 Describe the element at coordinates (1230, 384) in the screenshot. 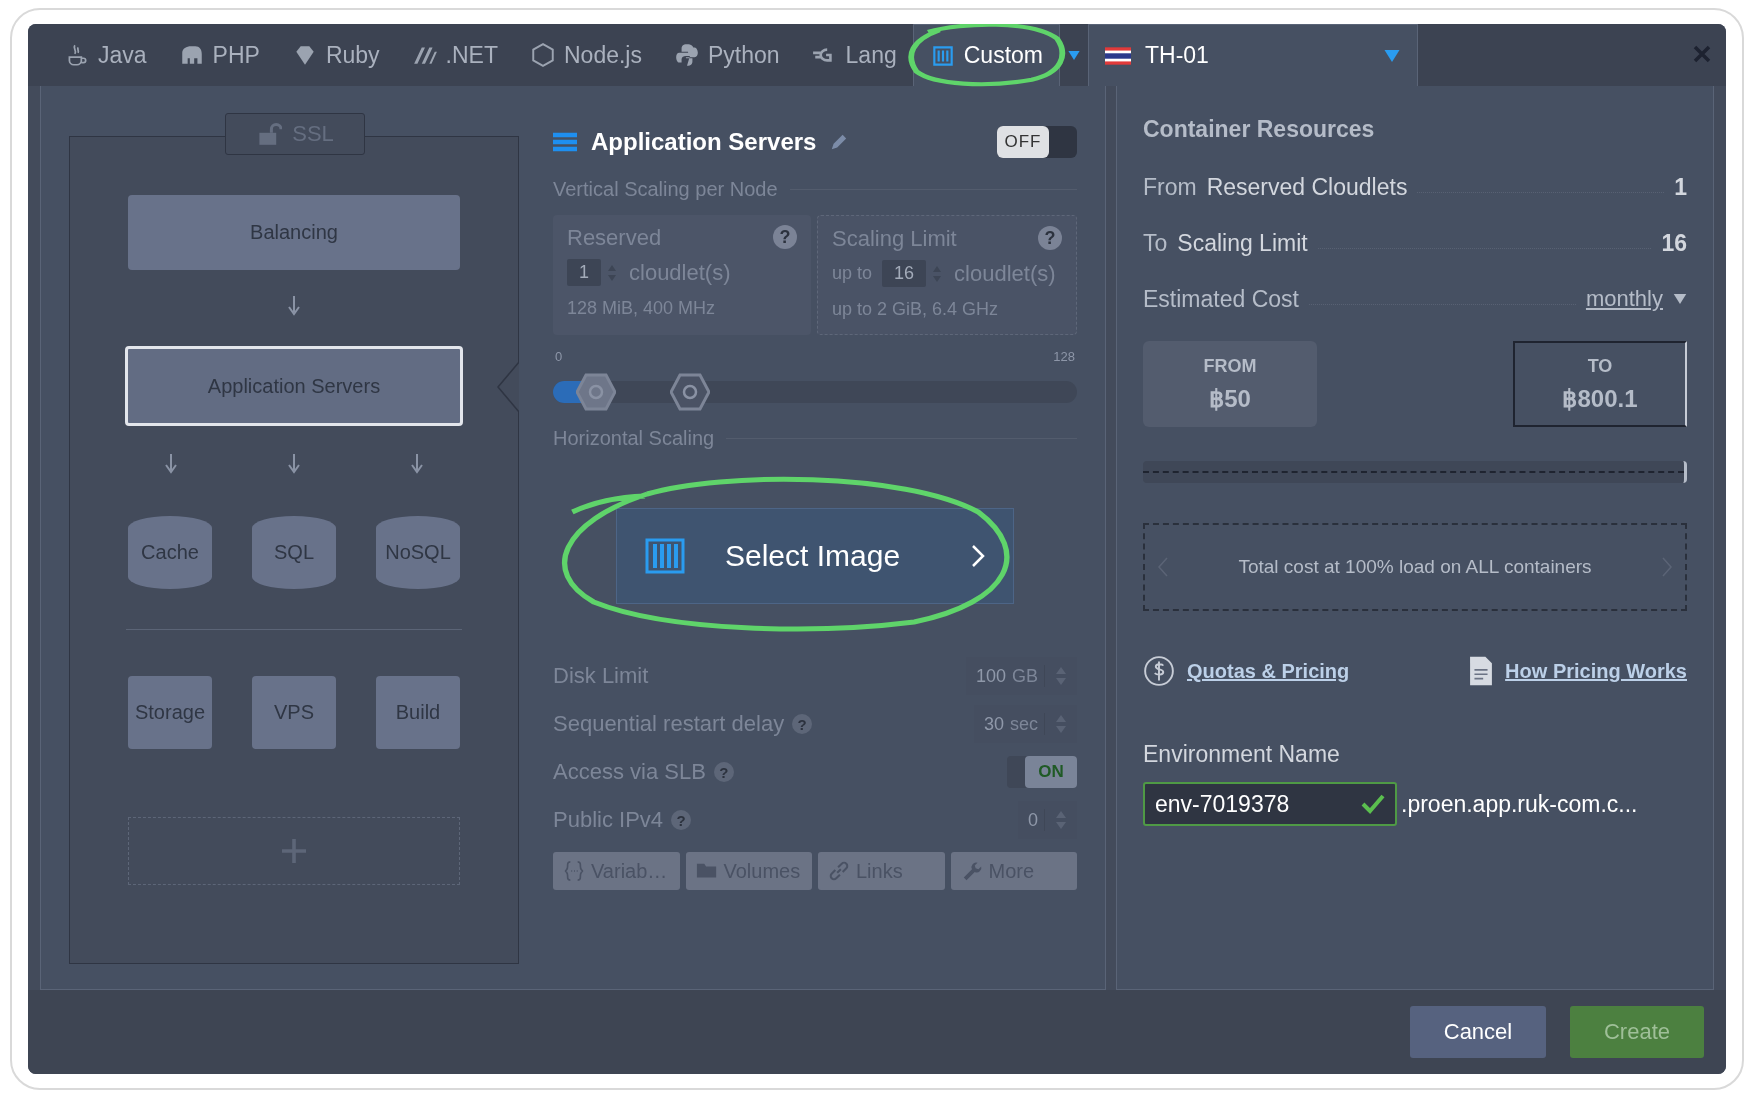

I see `from-cost-card: FROM ฿50` at that location.